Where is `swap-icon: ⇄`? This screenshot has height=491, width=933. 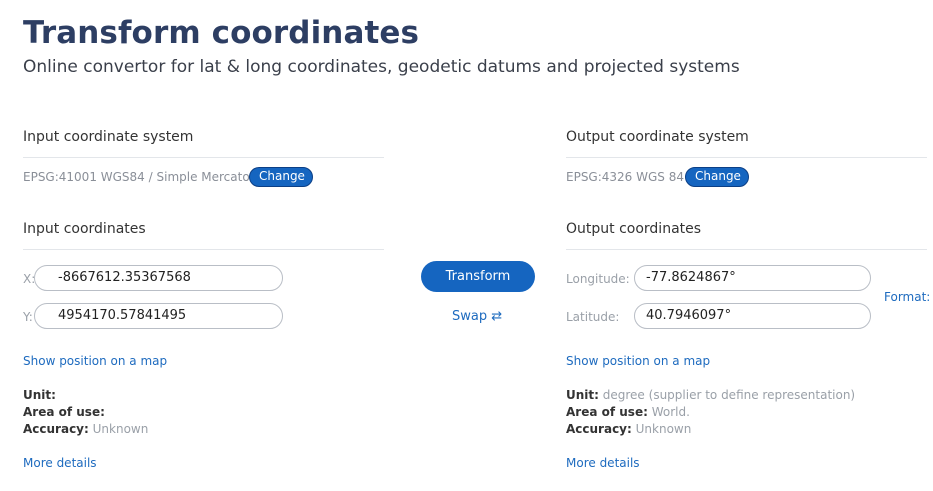
swap-icon: ⇄ is located at coordinates (497, 316).